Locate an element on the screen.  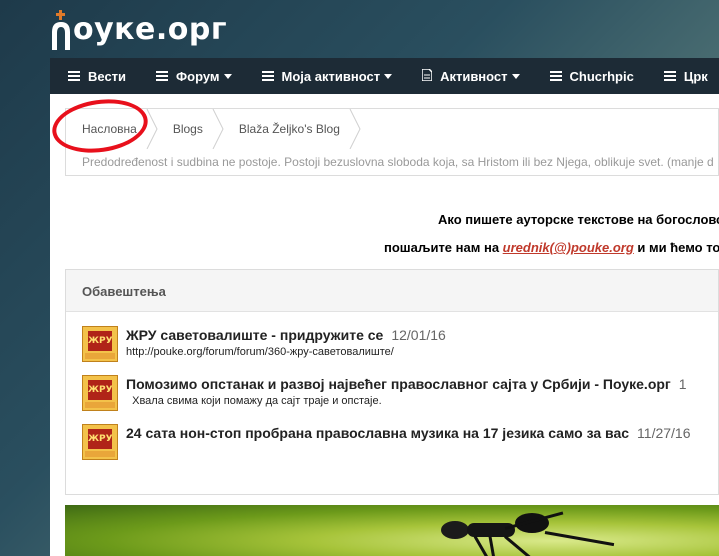
breadcrumb-label: Blogs is located at coordinates (187, 129).